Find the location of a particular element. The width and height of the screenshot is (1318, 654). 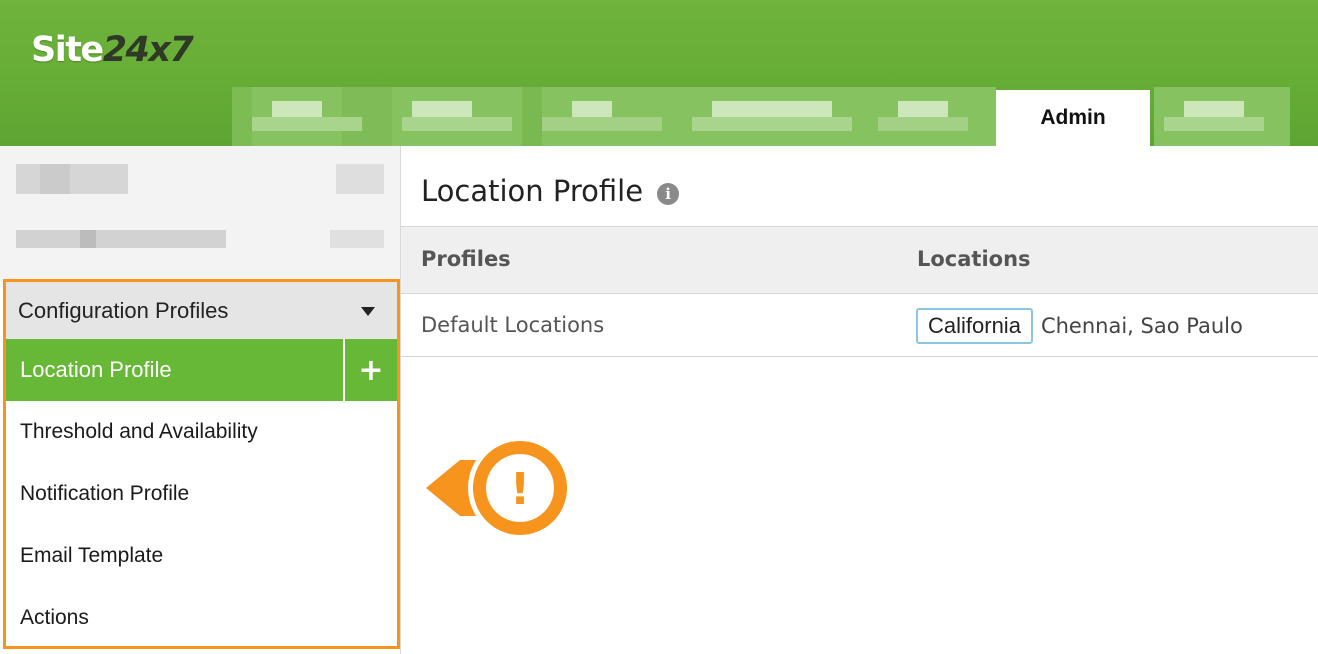

table-header: Profiles Locations is located at coordinates (859, 260).